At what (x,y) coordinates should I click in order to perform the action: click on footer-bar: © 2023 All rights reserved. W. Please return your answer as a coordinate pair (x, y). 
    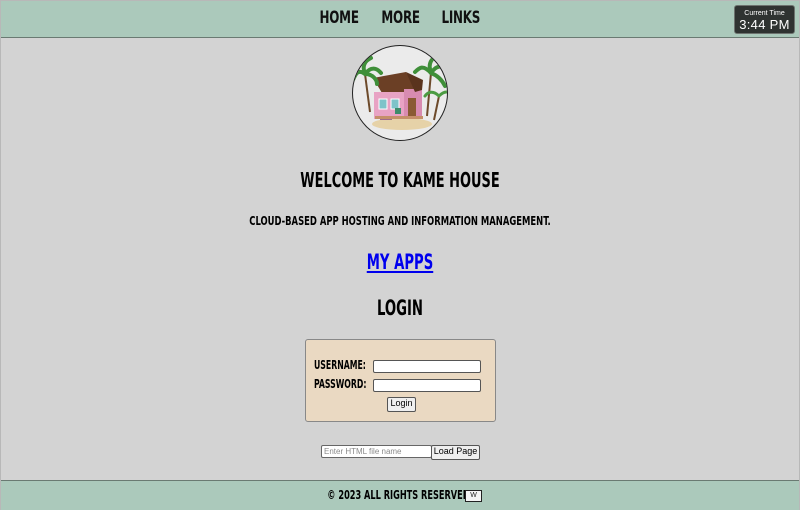
    Looking at the image, I should click on (400, 495).